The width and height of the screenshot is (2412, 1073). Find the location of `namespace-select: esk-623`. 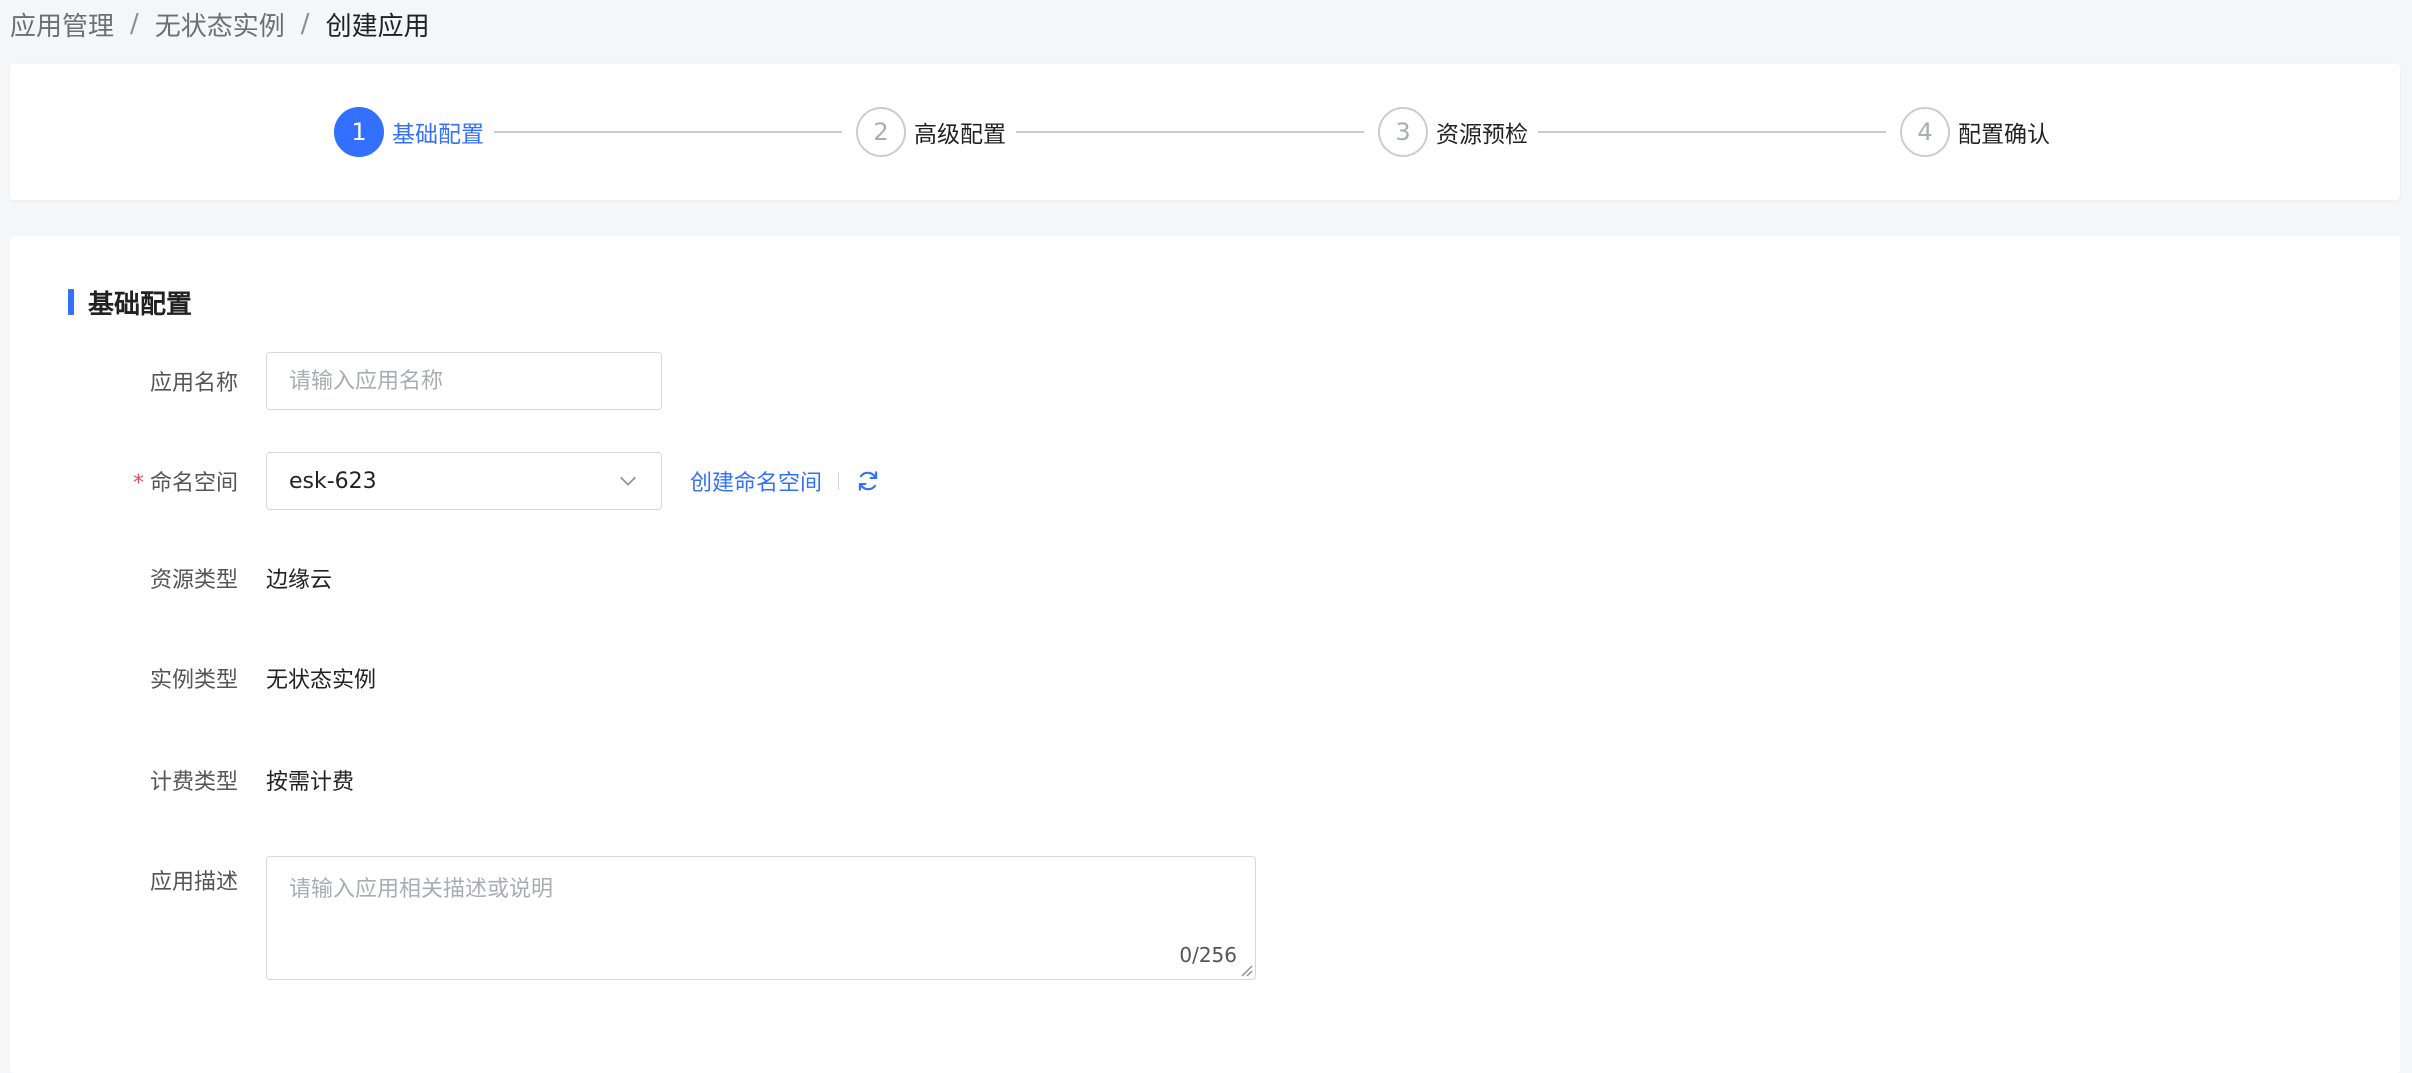

namespace-select: esk-623 is located at coordinates (464, 481).